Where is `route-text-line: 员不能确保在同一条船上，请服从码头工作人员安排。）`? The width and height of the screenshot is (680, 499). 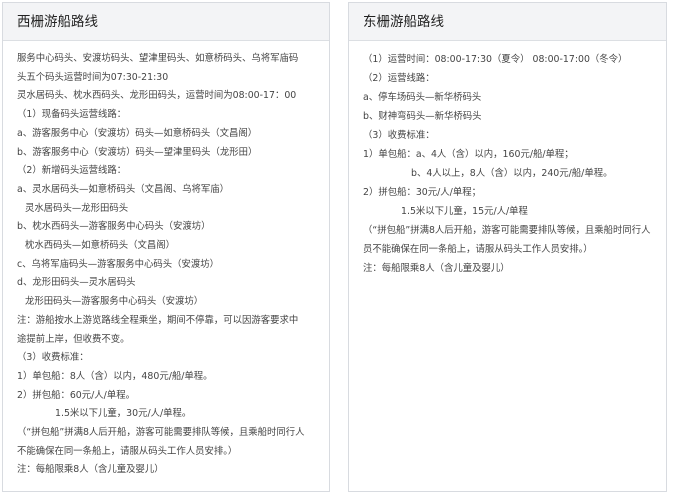 route-text-line: 员不能确保在同一条船上，请服从码头工作人员安排。） is located at coordinates (478, 249).